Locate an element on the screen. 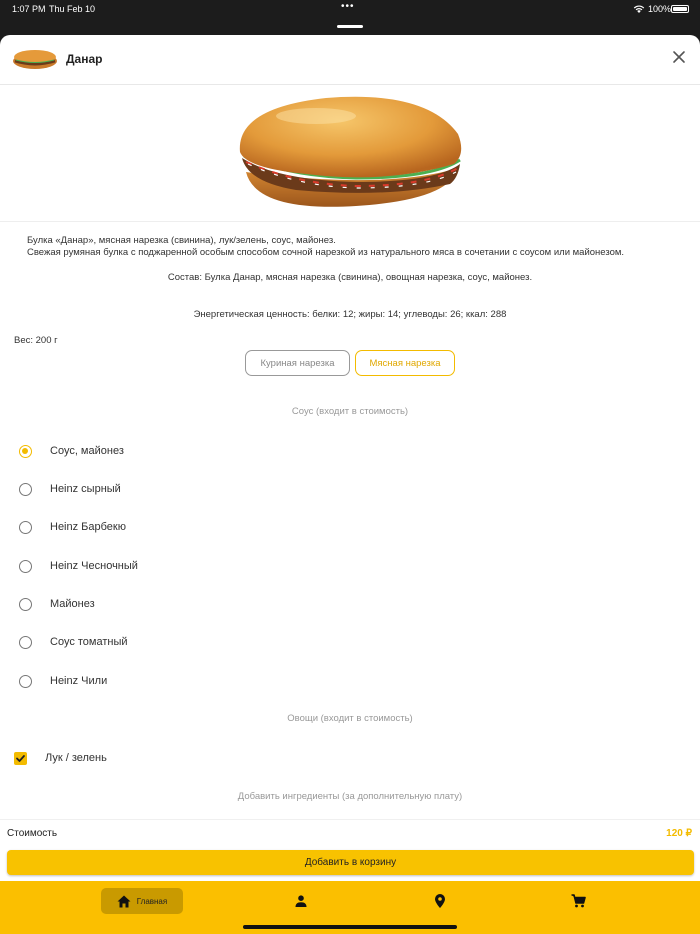 Image resolution: width=700 pixels, height=934 pixels. sauce-section-title: Соус (входит в стоимость) is located at coordinates (350, 411).